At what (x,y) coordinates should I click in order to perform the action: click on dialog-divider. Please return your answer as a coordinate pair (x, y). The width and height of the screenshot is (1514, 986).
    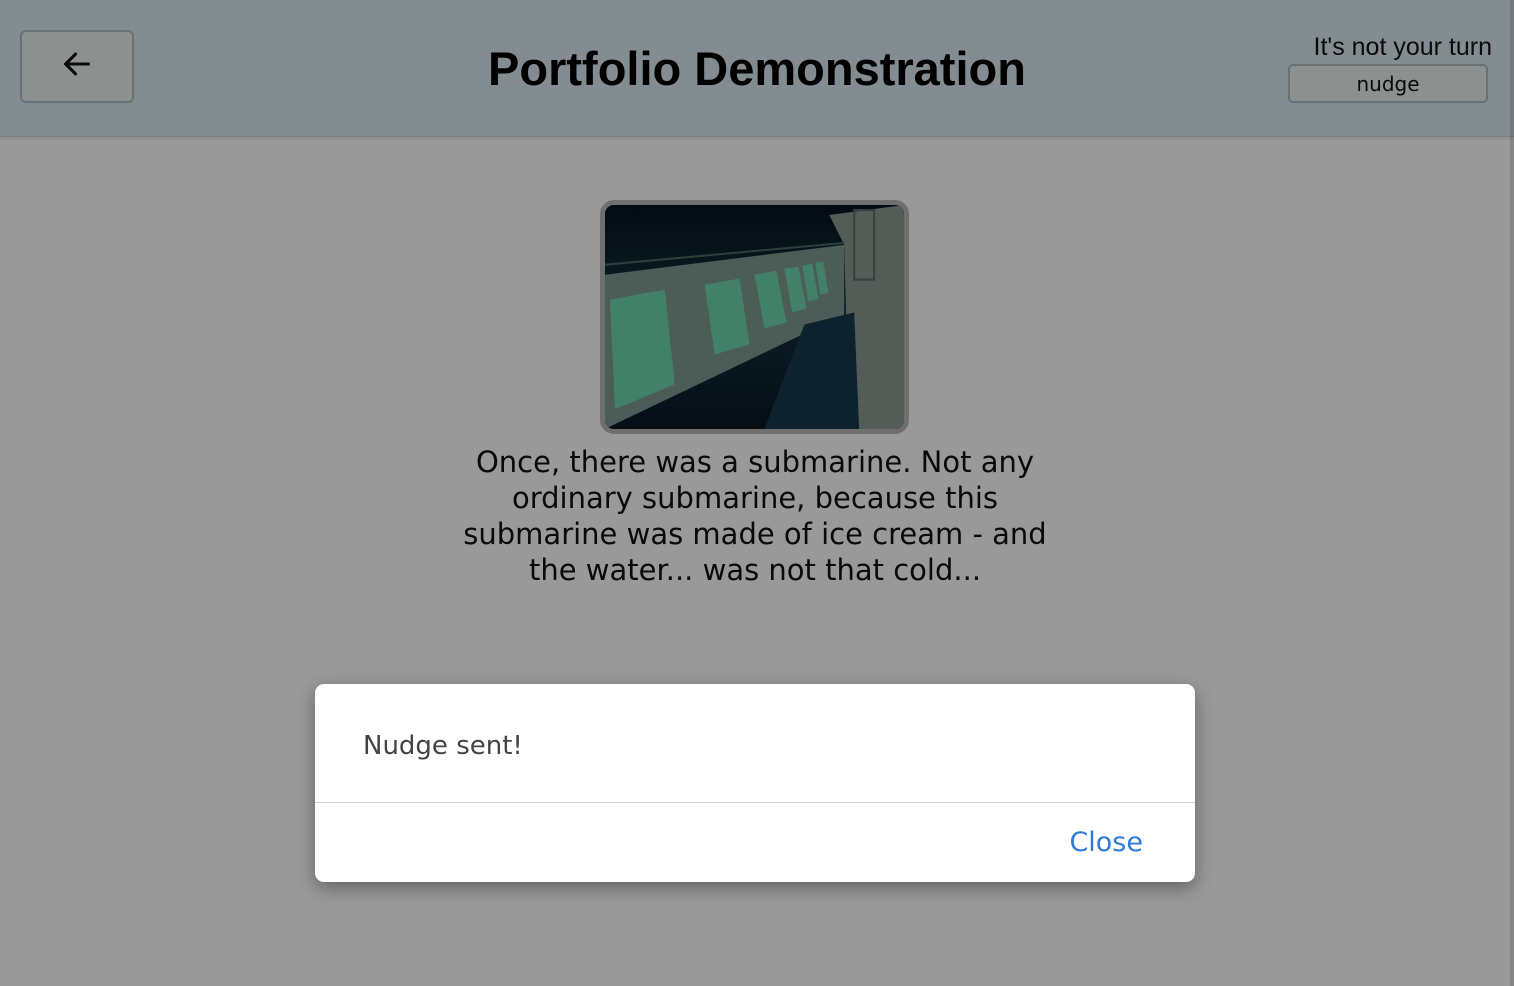
    Looking at the image, I should click on (755, 802).